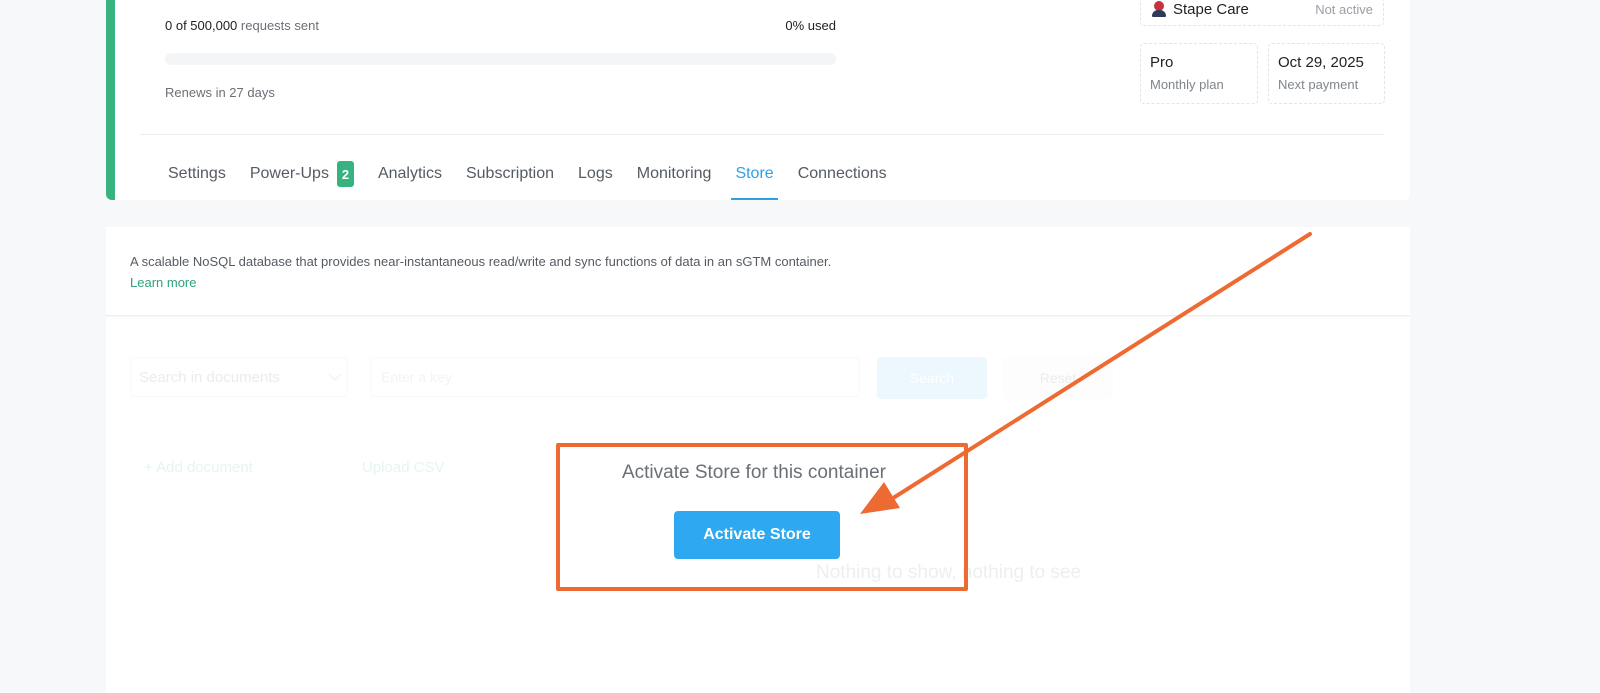 This screenshot has height=693, width=1600. I want to click on stape-care-status: Not active, so click(1344, 9).